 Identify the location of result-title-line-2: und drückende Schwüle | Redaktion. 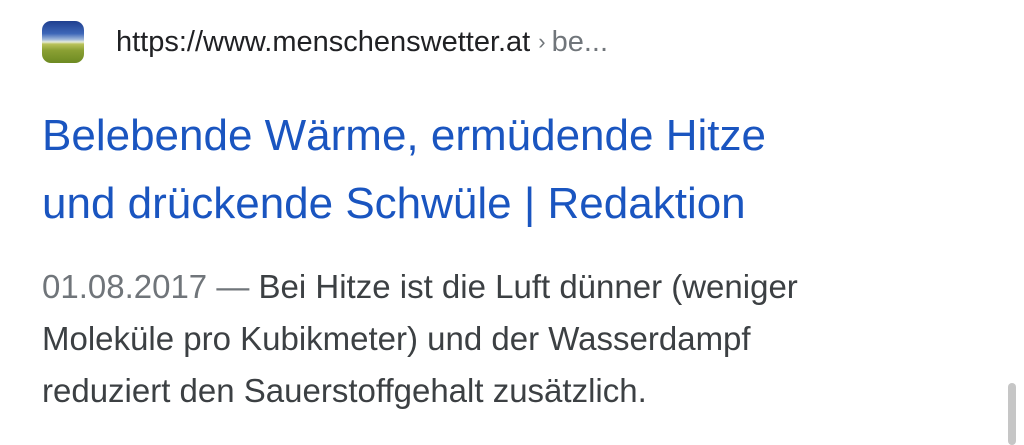
(512, 204).